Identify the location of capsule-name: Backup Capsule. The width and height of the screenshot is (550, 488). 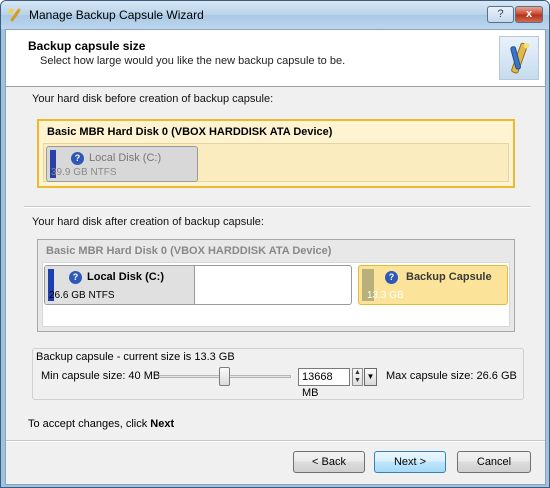
(449, 277).